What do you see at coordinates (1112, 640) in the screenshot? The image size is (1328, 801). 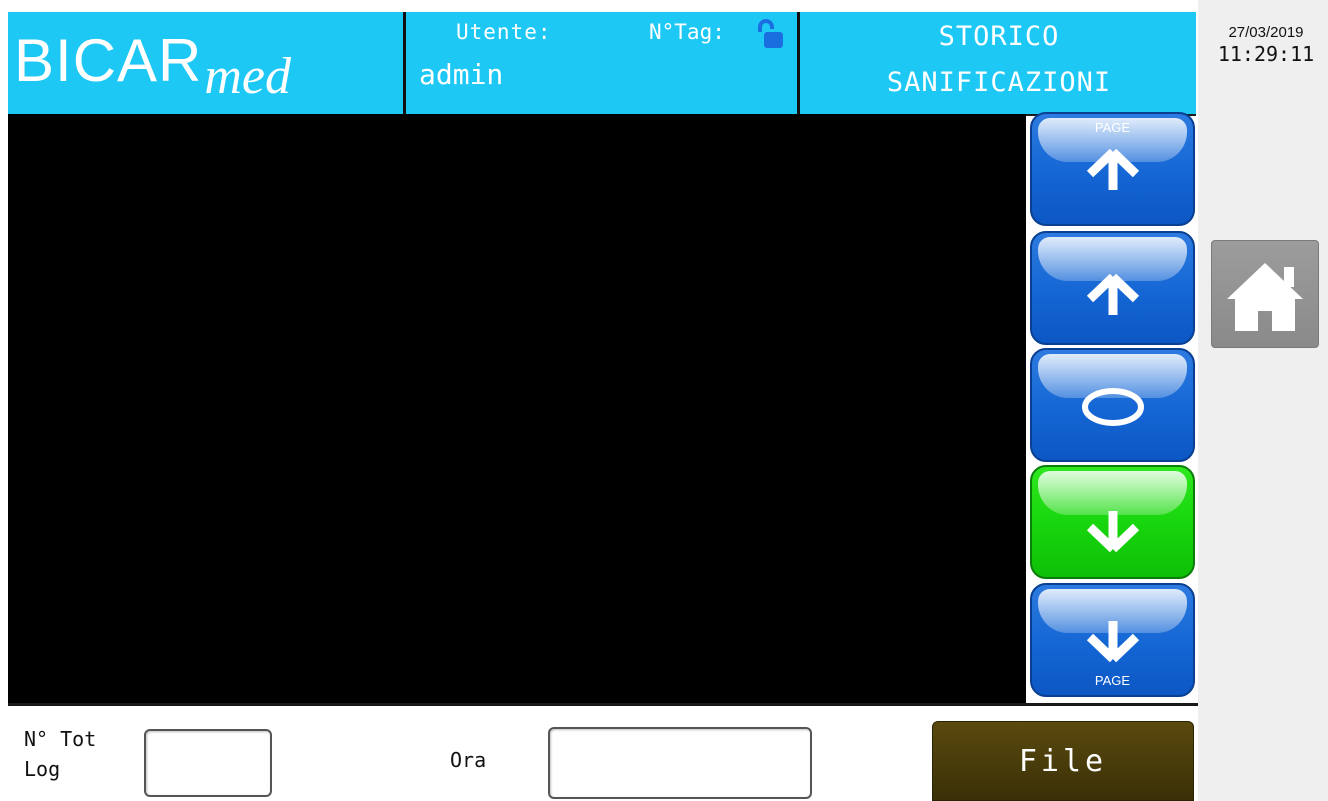 I see `page-down-button: PAGE` at bounding box center [1112, 640].